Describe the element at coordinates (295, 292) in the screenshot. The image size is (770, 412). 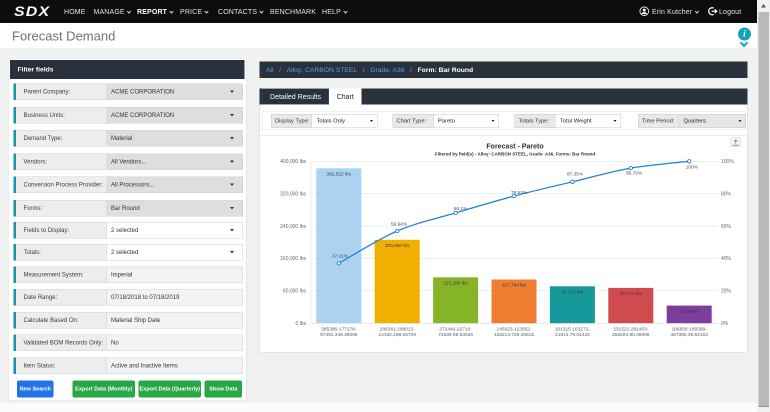
I see `svg-text: 80,000 lbs` at that location.